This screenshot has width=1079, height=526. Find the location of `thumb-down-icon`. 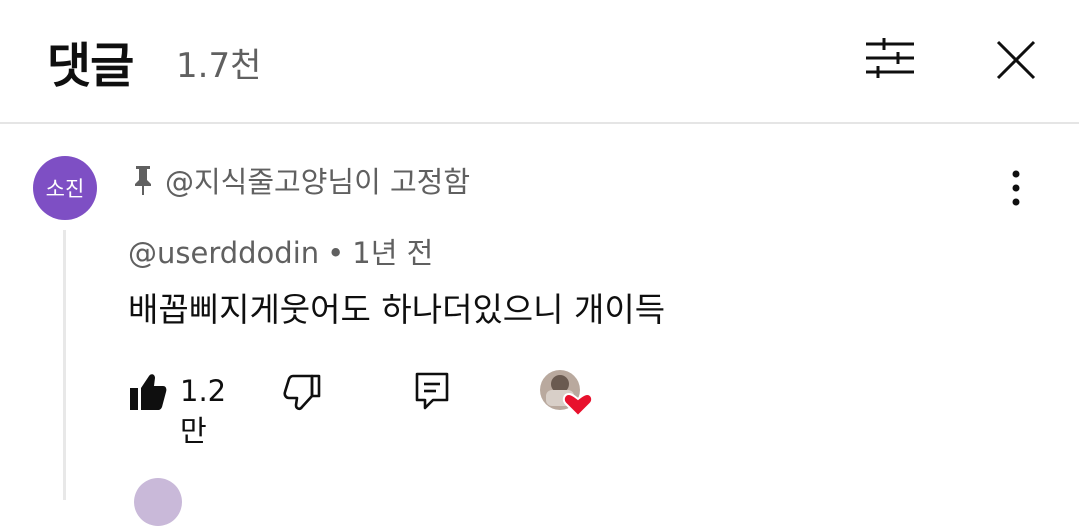

thumb-down-icon is located at coordinates (302, 392).